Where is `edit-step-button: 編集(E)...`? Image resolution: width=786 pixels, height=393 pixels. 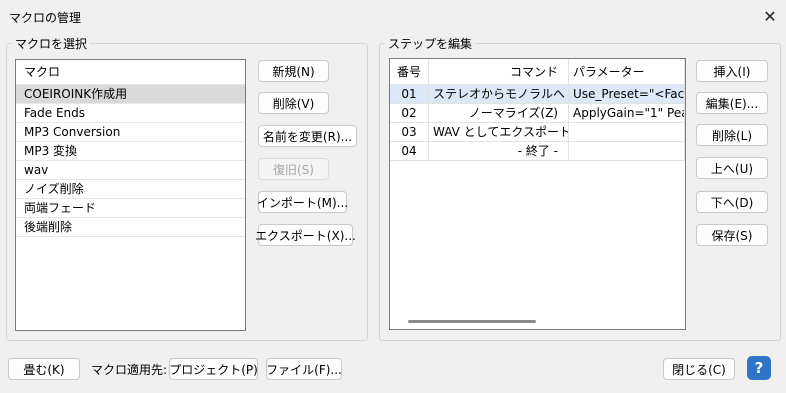 edit-step-button: 編集(E)... is located at coordinates (732, 103).